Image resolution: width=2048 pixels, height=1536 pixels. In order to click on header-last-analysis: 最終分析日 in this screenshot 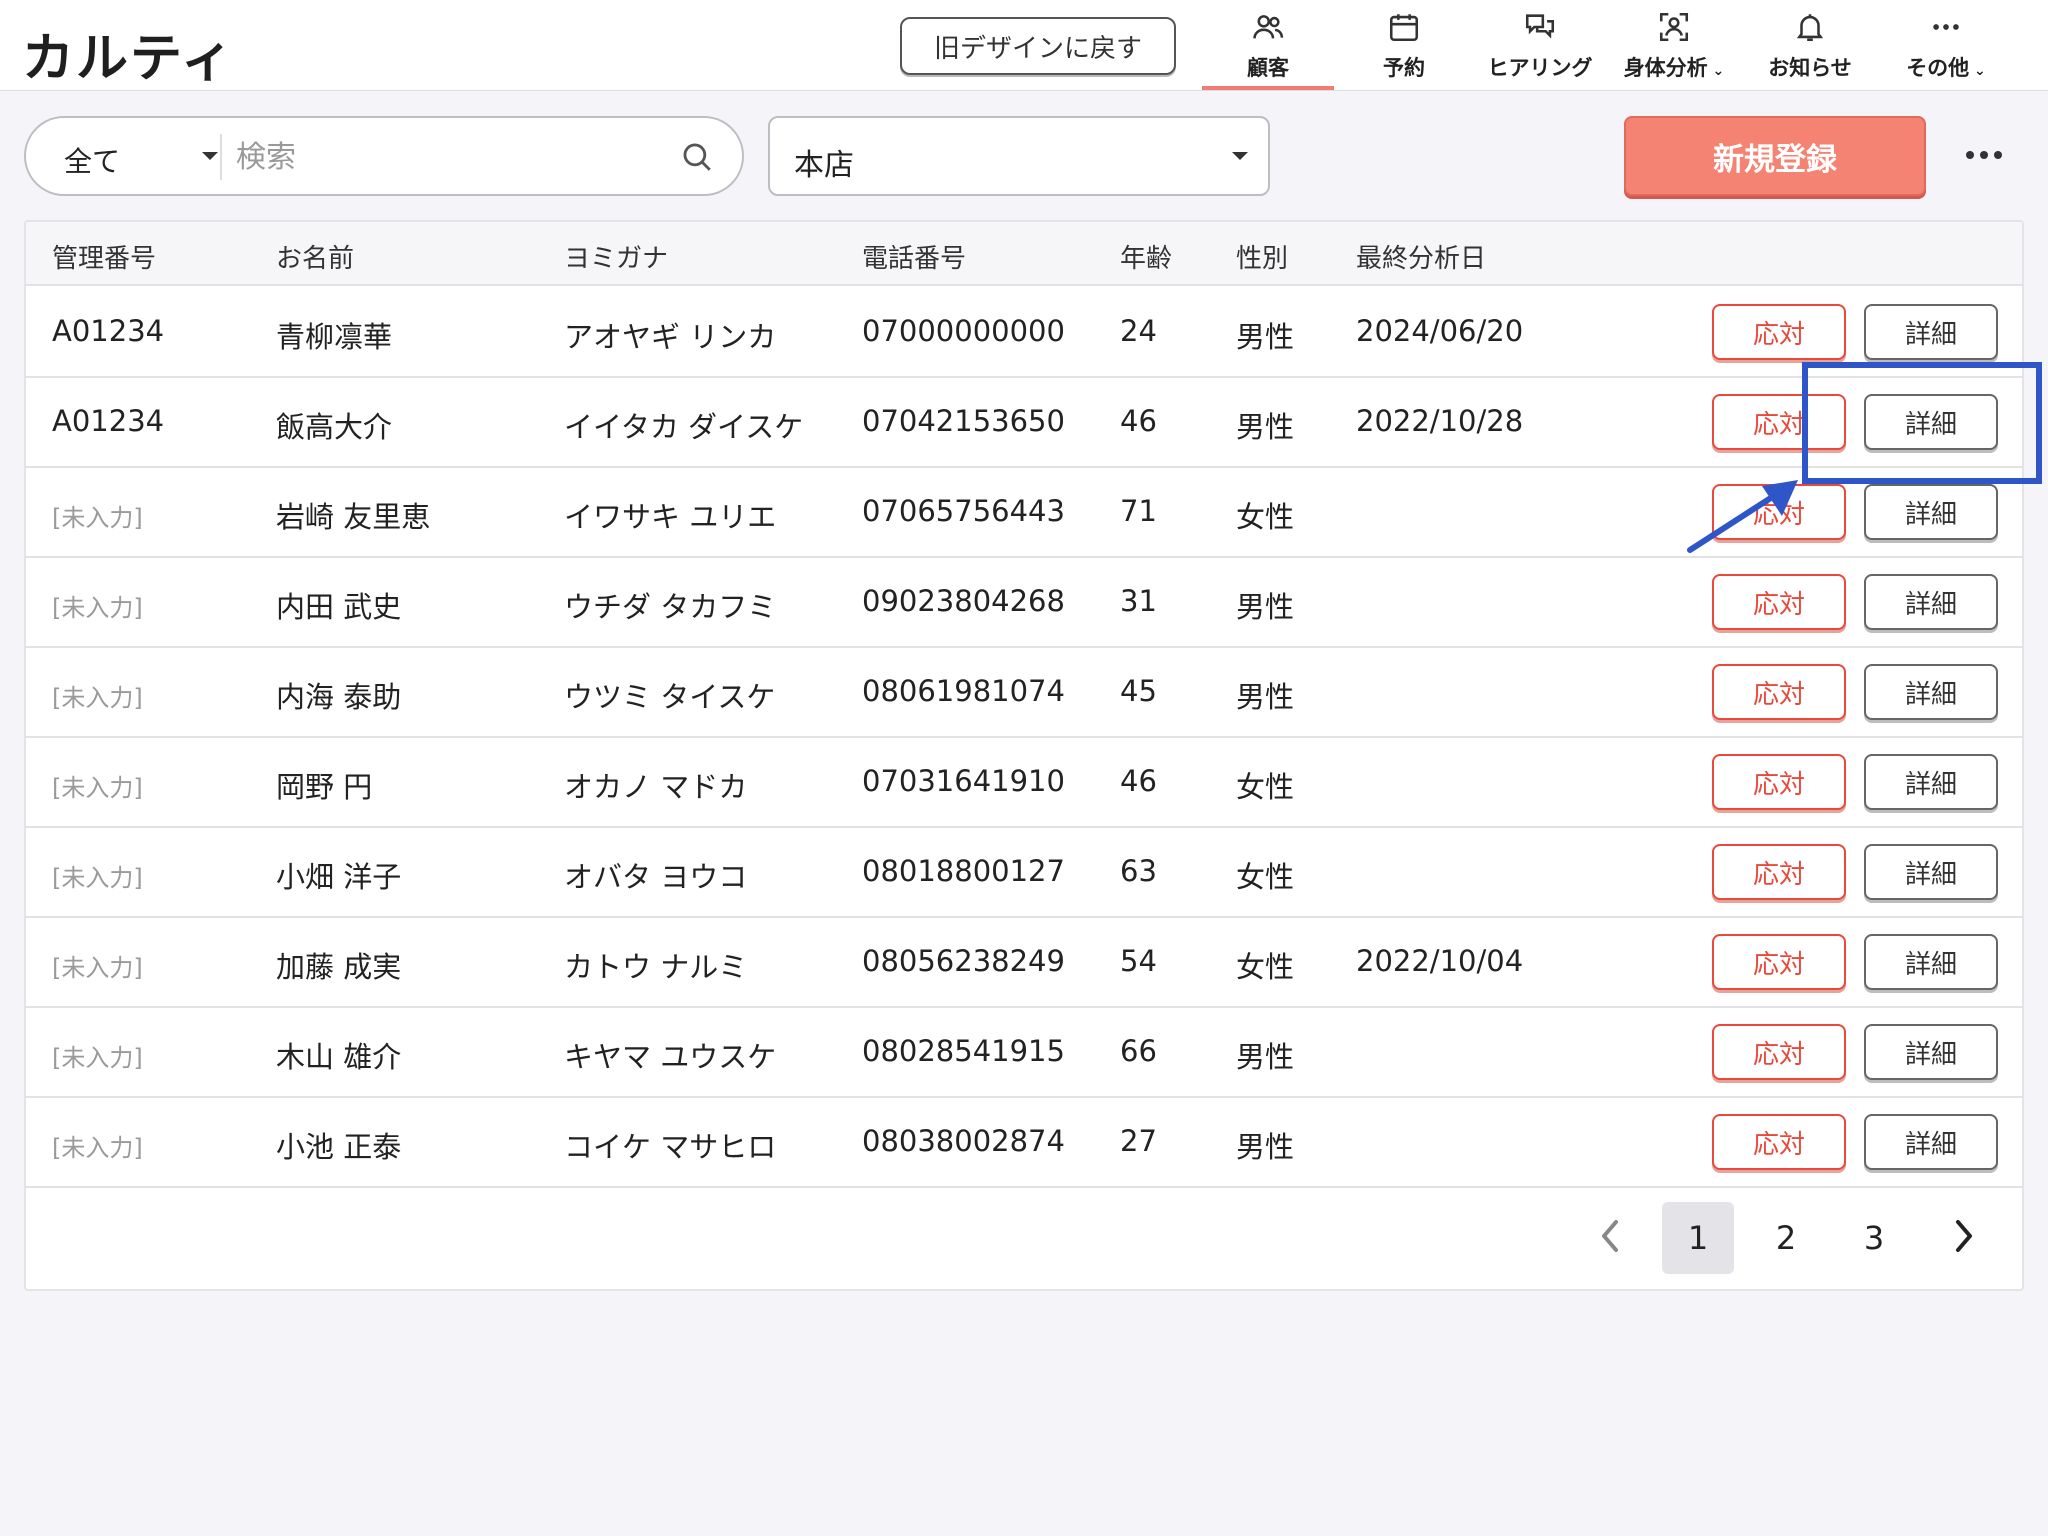, I will do `click(1421, 259)`.